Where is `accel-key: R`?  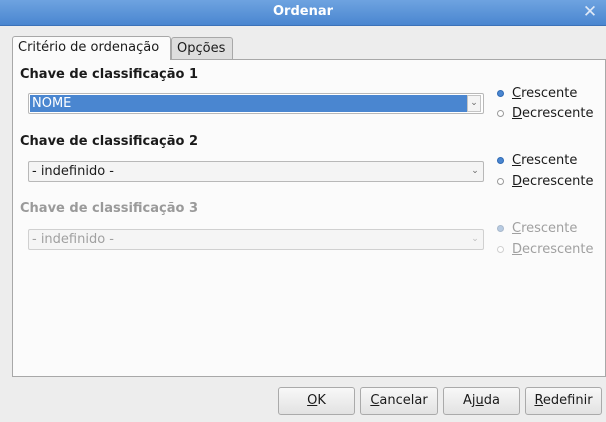
accel-key: R is located at coordinates (538, 400).